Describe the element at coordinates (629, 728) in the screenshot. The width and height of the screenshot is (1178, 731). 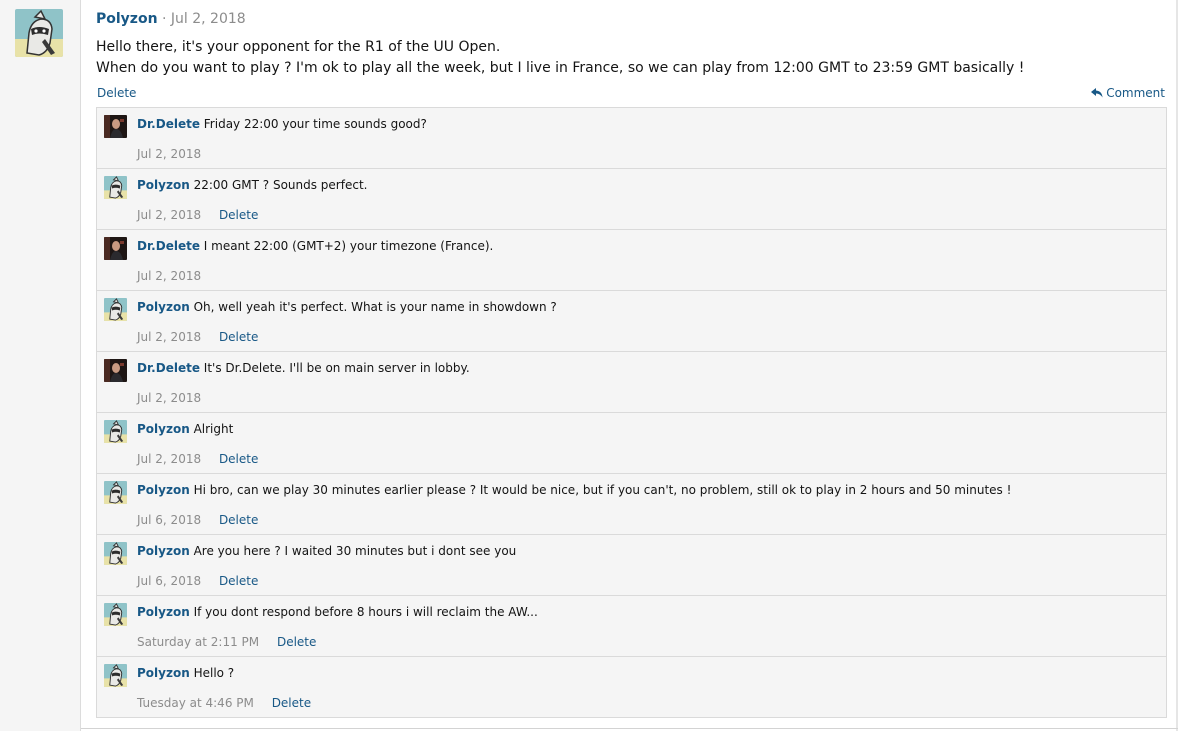
I see `bottom-divider` at that location.